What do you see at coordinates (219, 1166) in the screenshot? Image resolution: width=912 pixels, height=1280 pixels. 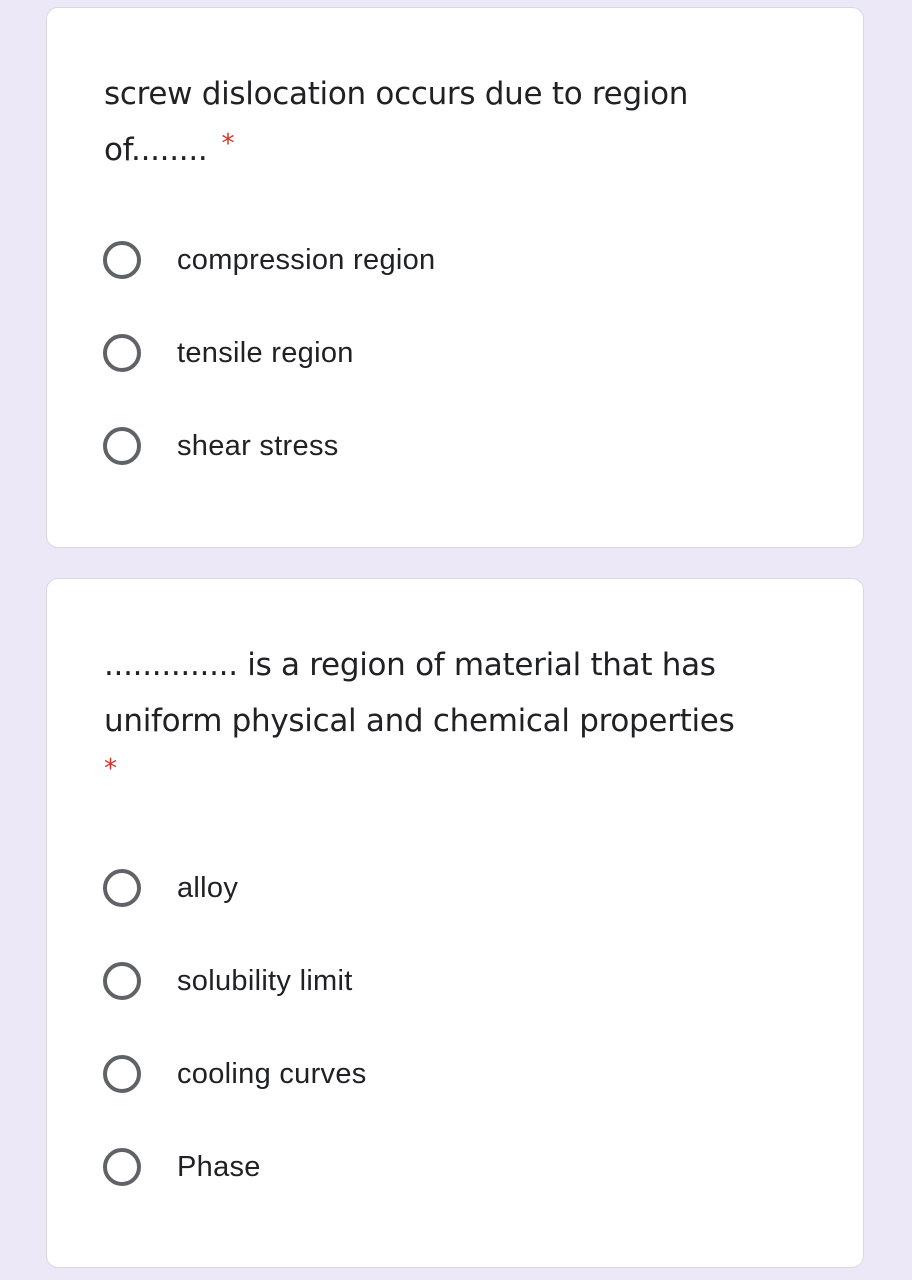 I see `option-label: Phase` at bounding box center [219, 1166].